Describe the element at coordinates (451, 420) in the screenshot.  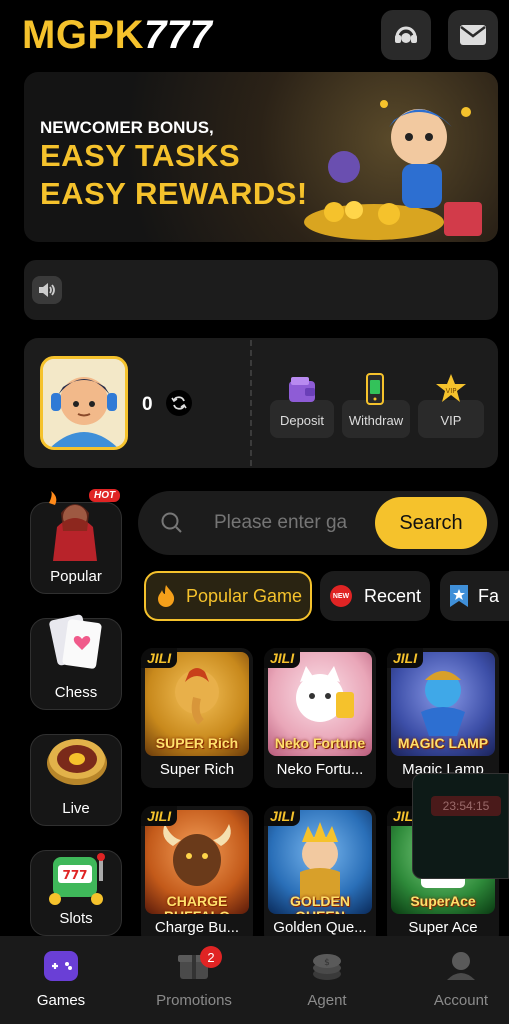
I see `vip-label: VIP` at that location.